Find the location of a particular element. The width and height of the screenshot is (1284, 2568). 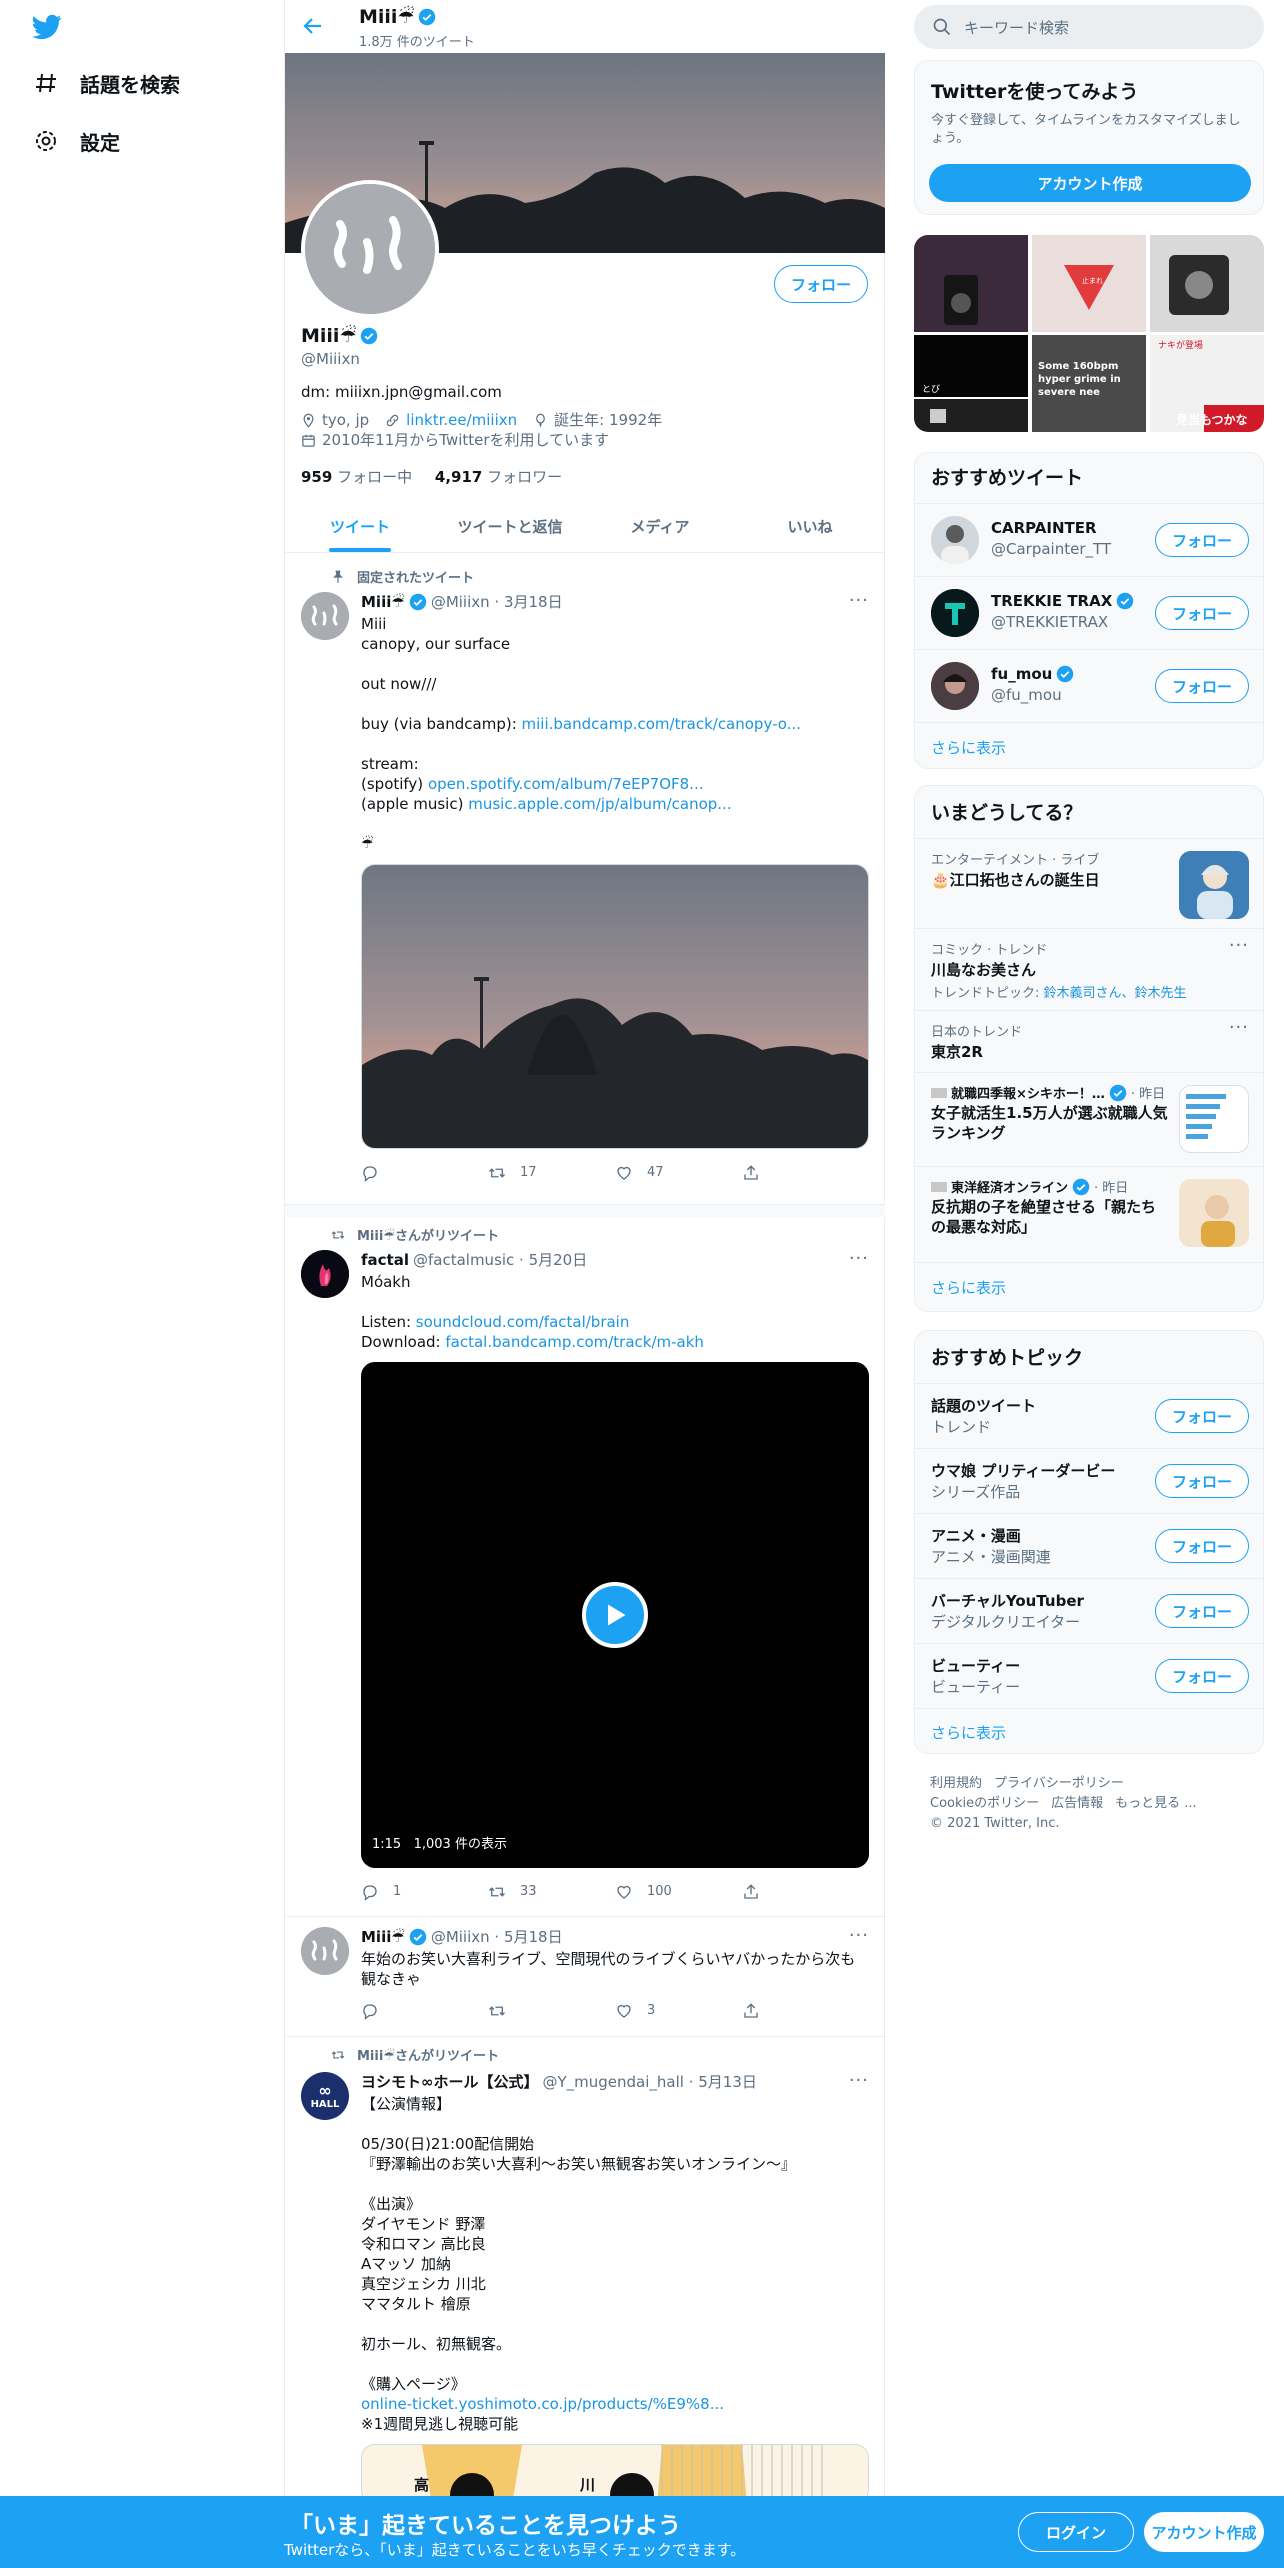

retweet-button: 33 is located at coordinates (551, 1892).